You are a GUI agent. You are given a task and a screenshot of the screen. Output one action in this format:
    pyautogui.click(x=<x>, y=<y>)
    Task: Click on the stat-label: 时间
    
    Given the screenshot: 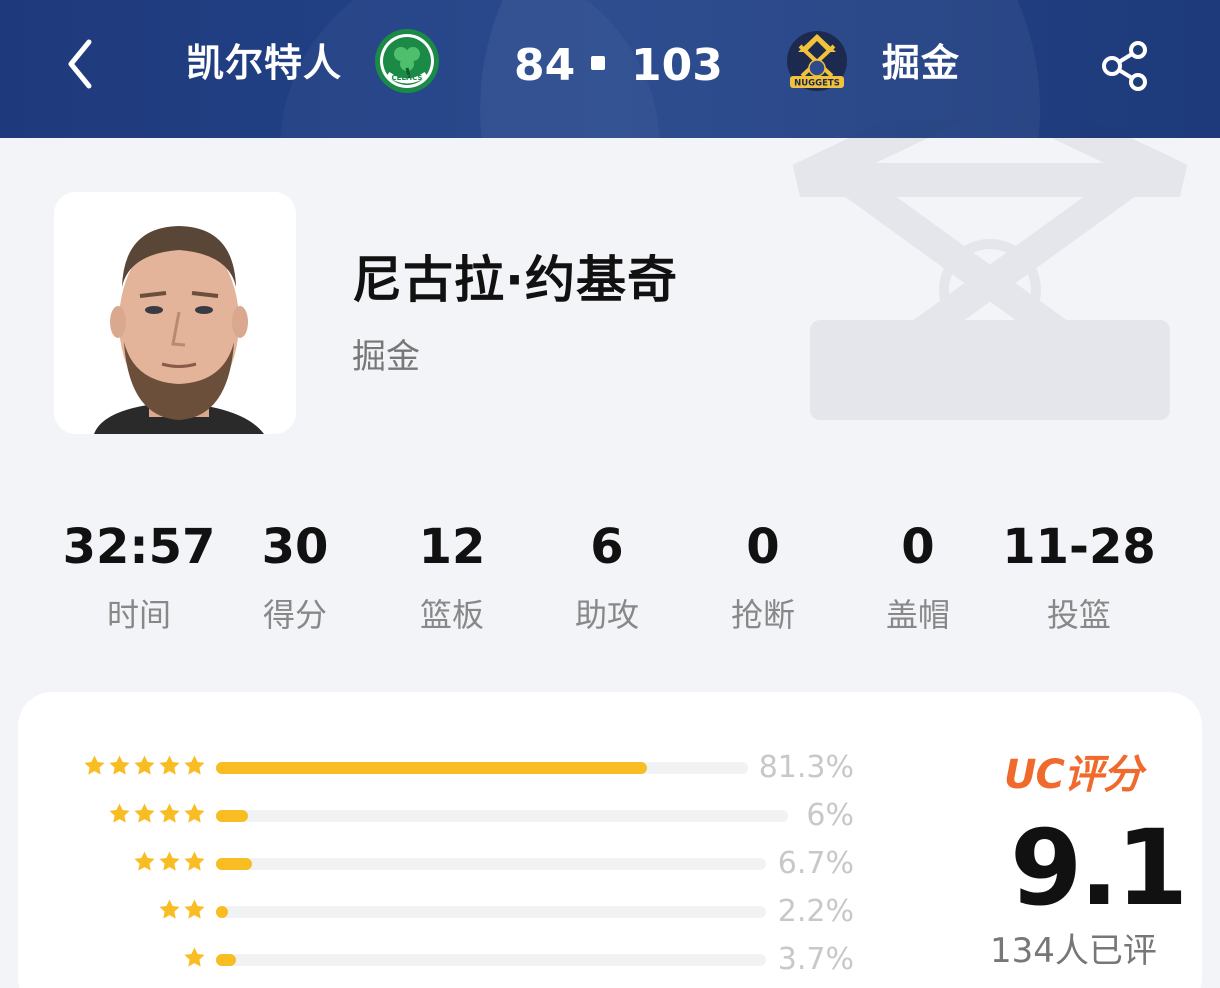 What is the action you would take?
    pyautogui.click(x=138, y=615)
    